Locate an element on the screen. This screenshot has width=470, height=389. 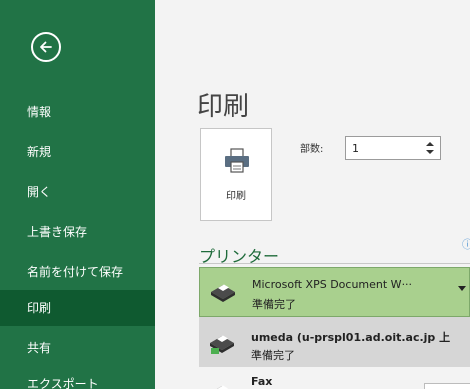
nav-save-as: 名前を付けて保存 is located at coordinates (77, 272).